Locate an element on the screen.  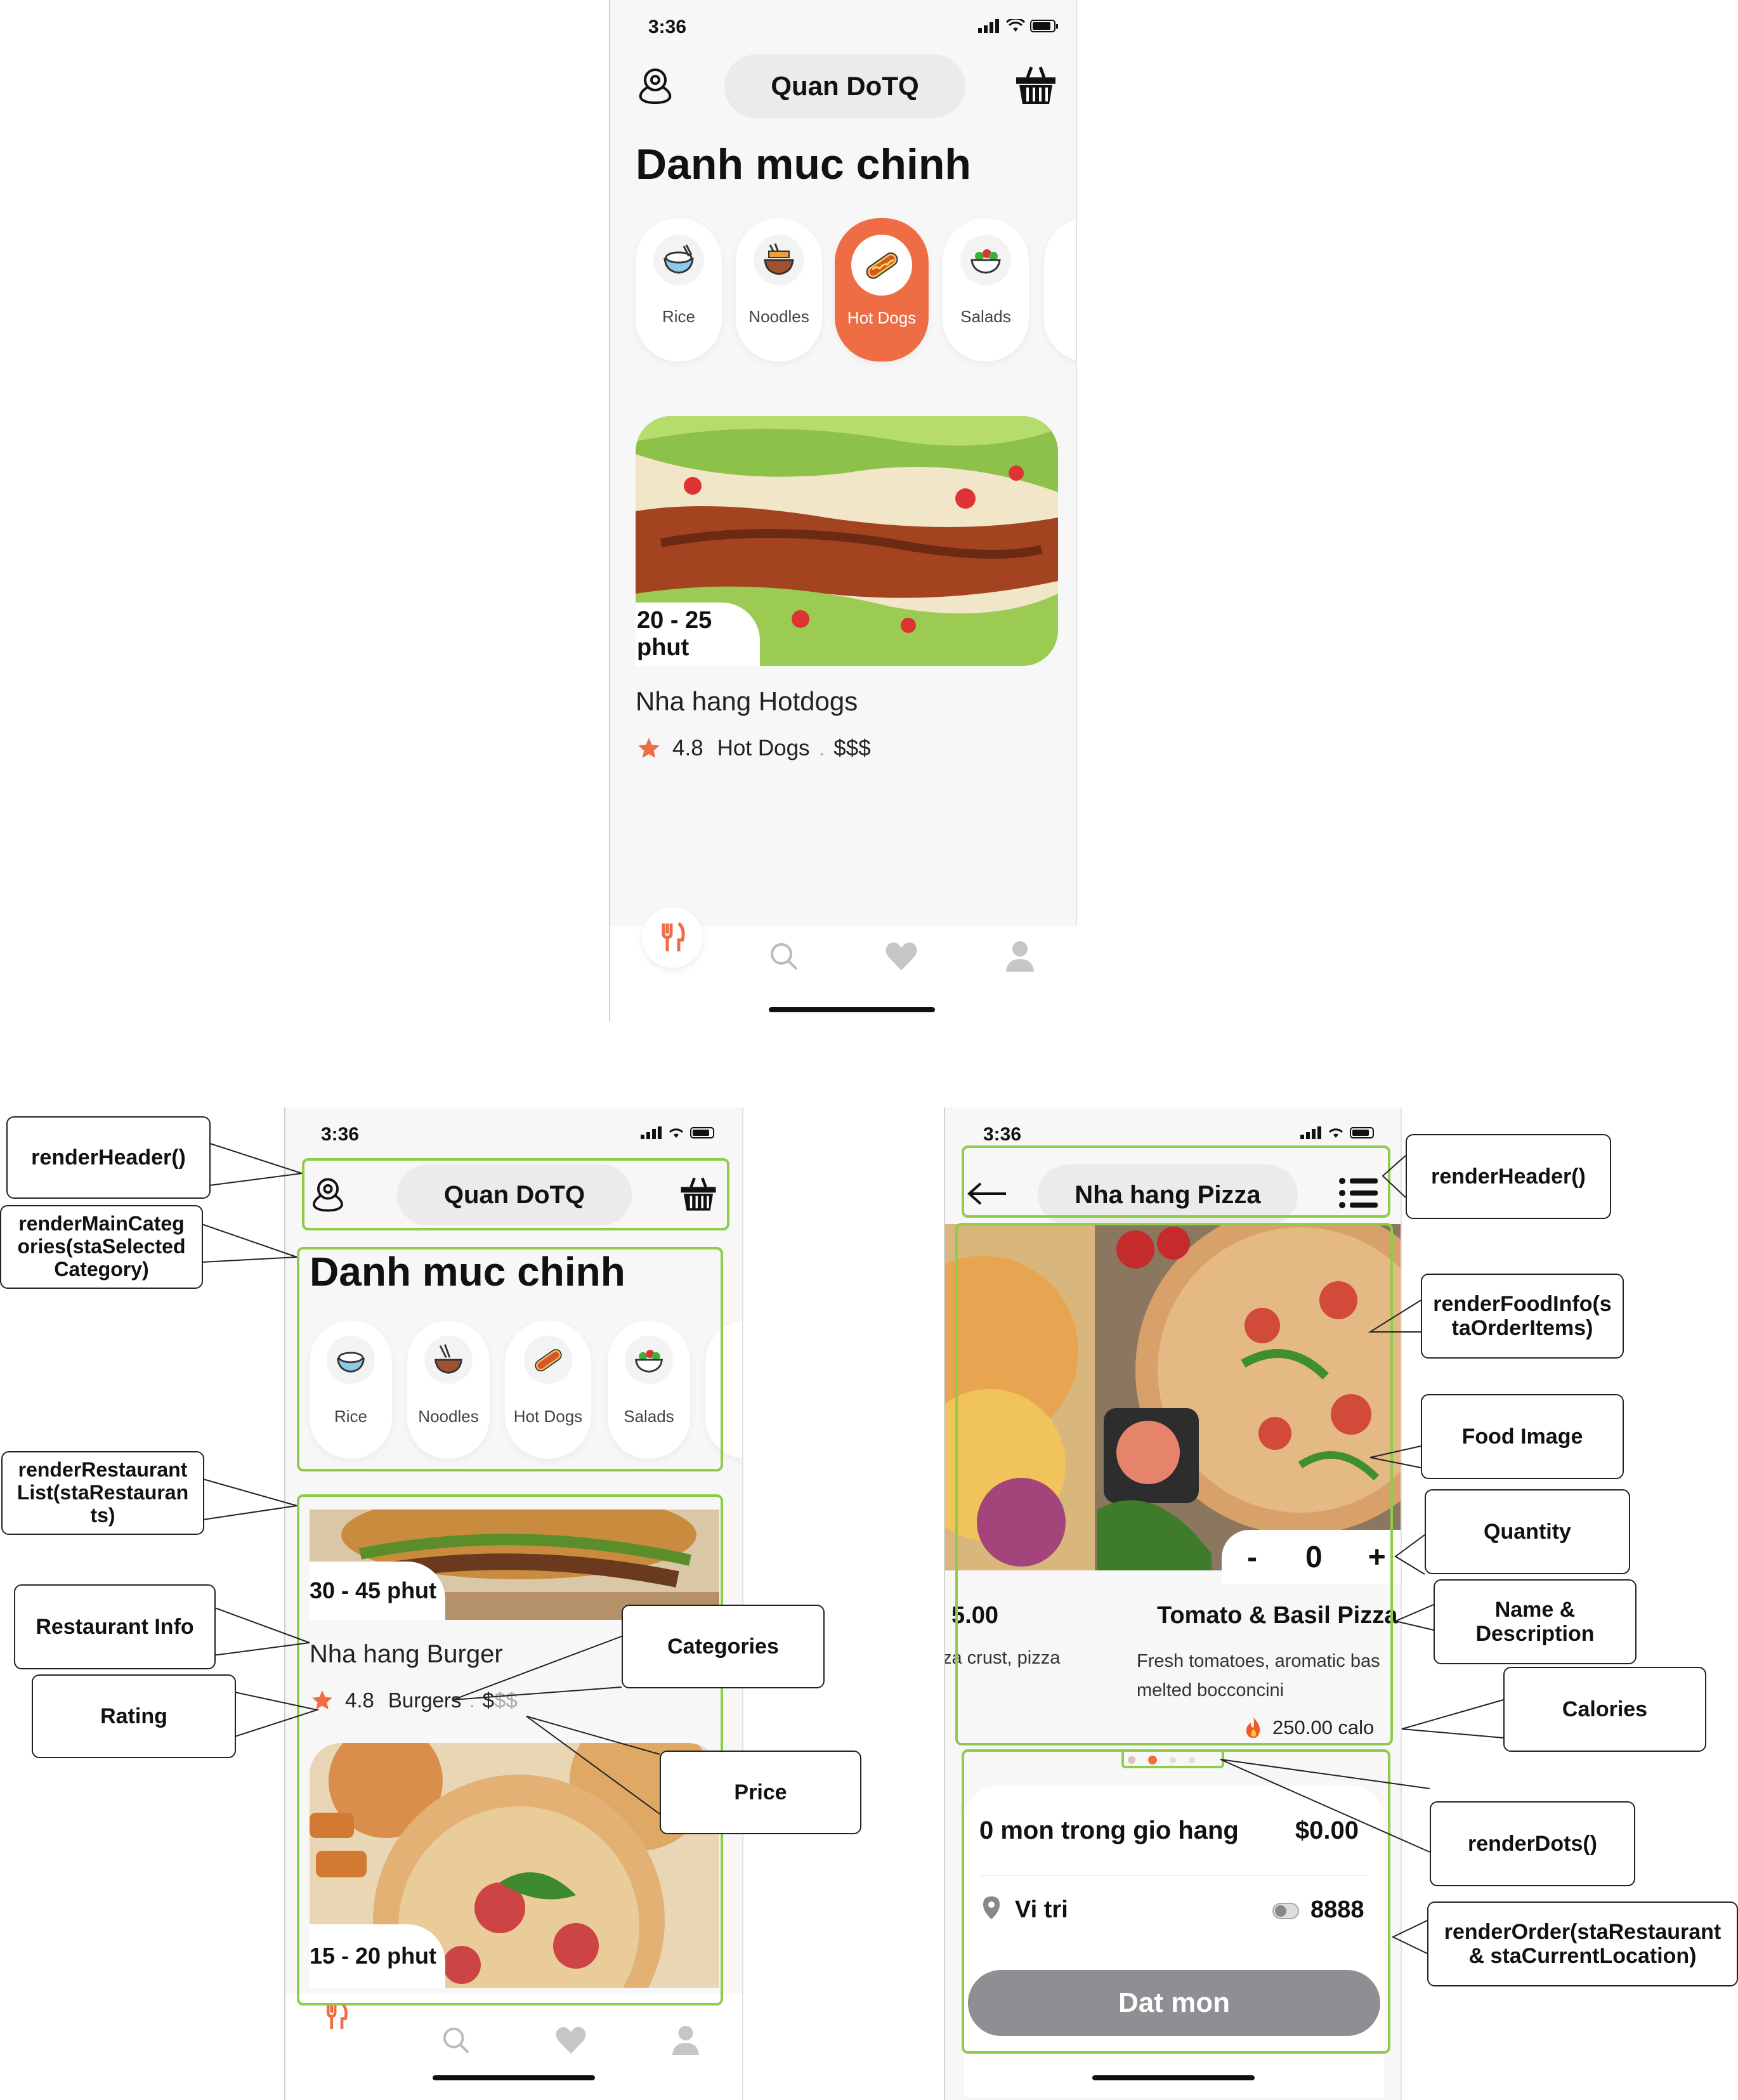
home-tabbar is located at coordinates (843, 964).